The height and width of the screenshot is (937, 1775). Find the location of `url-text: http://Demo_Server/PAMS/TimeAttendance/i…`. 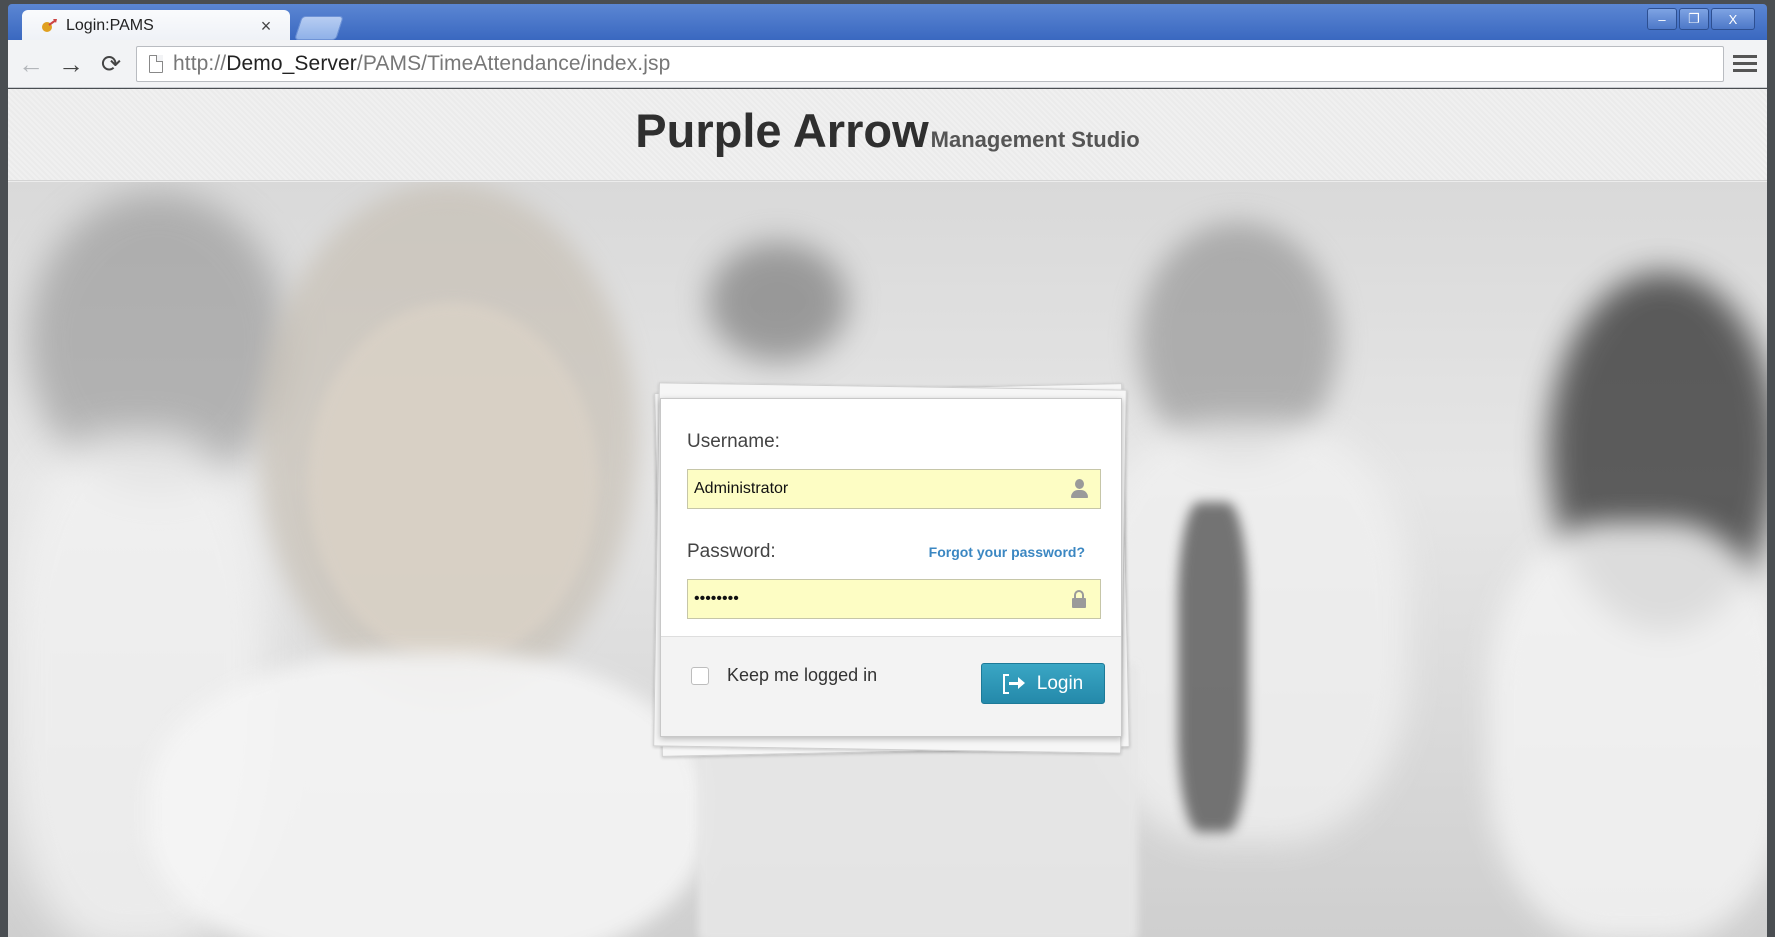

url-text: http://Demo_Server/PAMS/TimeAttendance/i… is located at coordinates (421, 64).